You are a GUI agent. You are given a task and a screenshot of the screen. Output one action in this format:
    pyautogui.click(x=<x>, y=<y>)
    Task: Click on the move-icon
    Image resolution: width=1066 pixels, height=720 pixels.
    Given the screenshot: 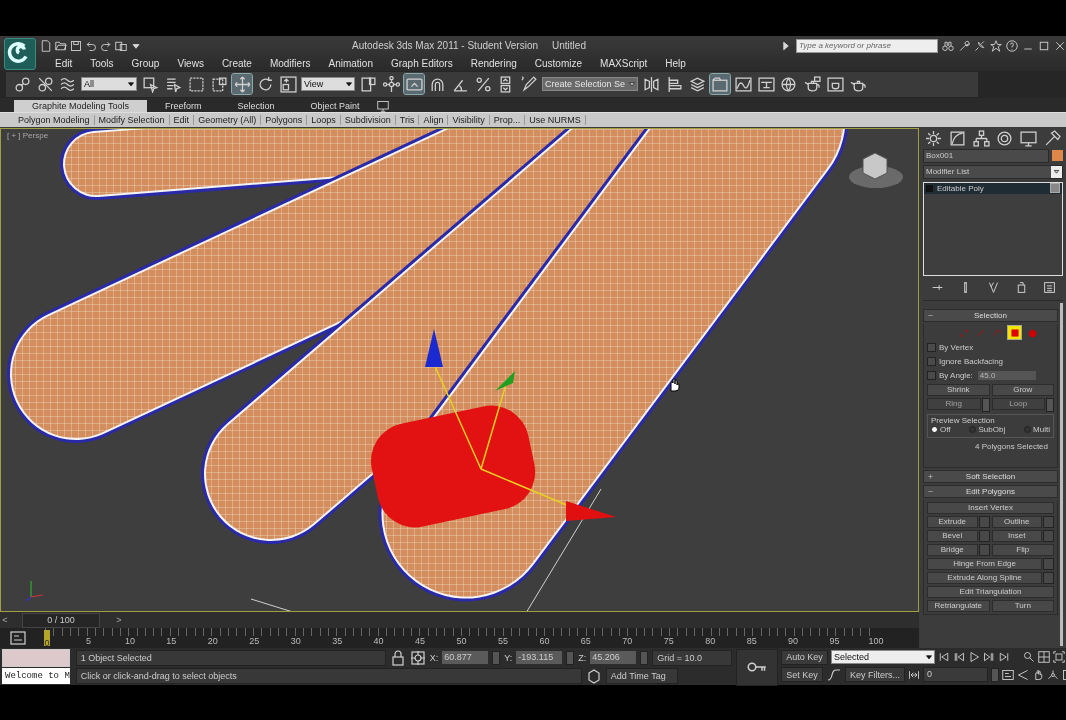 What is the action you would take?
    pyautogui.click(x=242, y=84)
    